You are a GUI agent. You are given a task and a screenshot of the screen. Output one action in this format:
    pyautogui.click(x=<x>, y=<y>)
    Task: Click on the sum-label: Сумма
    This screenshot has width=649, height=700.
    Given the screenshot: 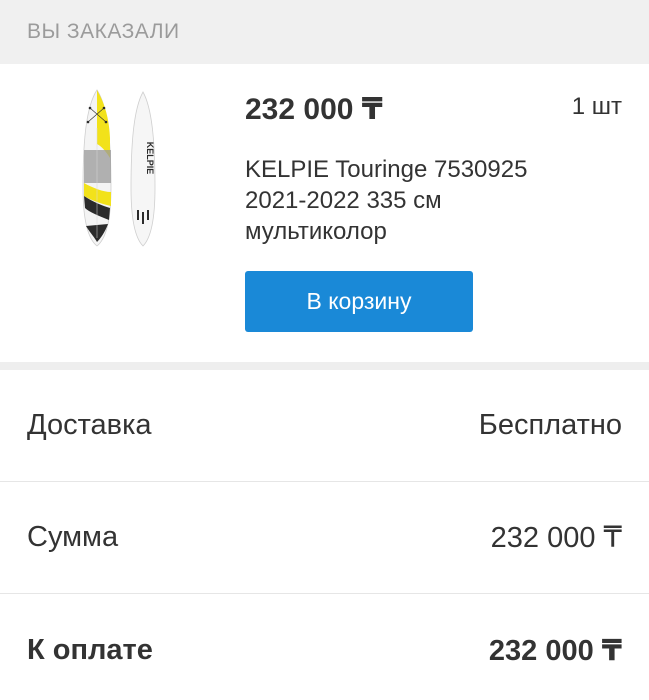 What is the action you would take?
    pyautogui.click(x=73, y=537)
    